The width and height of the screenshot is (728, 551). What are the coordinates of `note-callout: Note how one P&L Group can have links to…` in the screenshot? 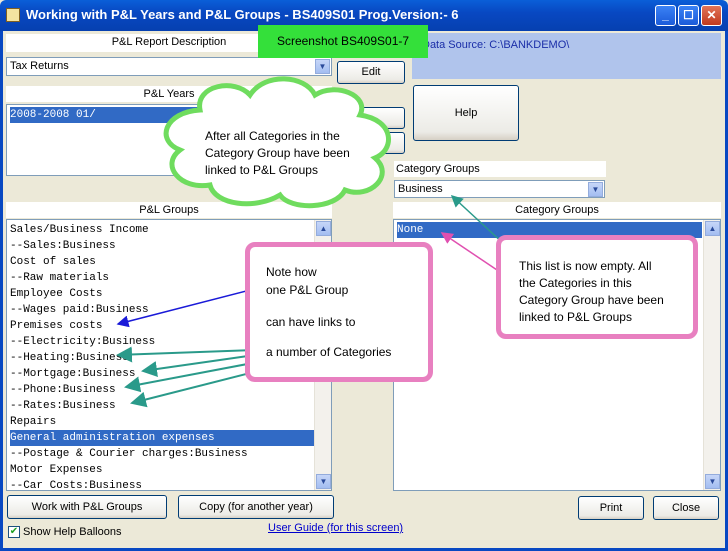 It's located at (339, 312).